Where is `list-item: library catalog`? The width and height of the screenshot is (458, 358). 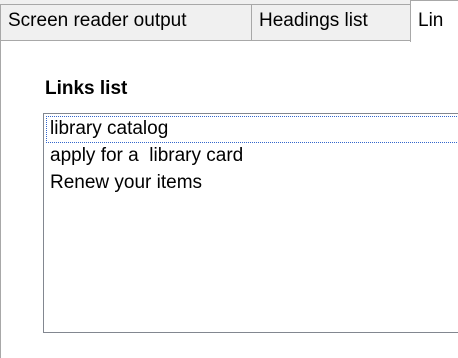
list-item: library catalog is located at coordinates (252, 129).